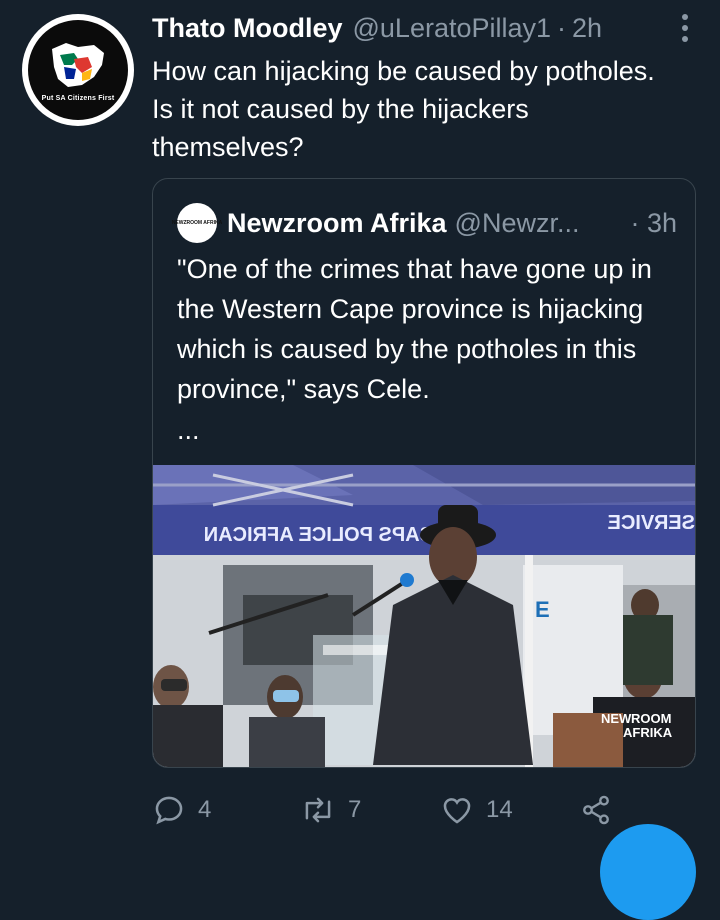 The width and height of the screenshot is (720, 920). Describe the element at coordinates (247, 28) in the screenshot. I see `author-name: Thato Moodley` at that location.